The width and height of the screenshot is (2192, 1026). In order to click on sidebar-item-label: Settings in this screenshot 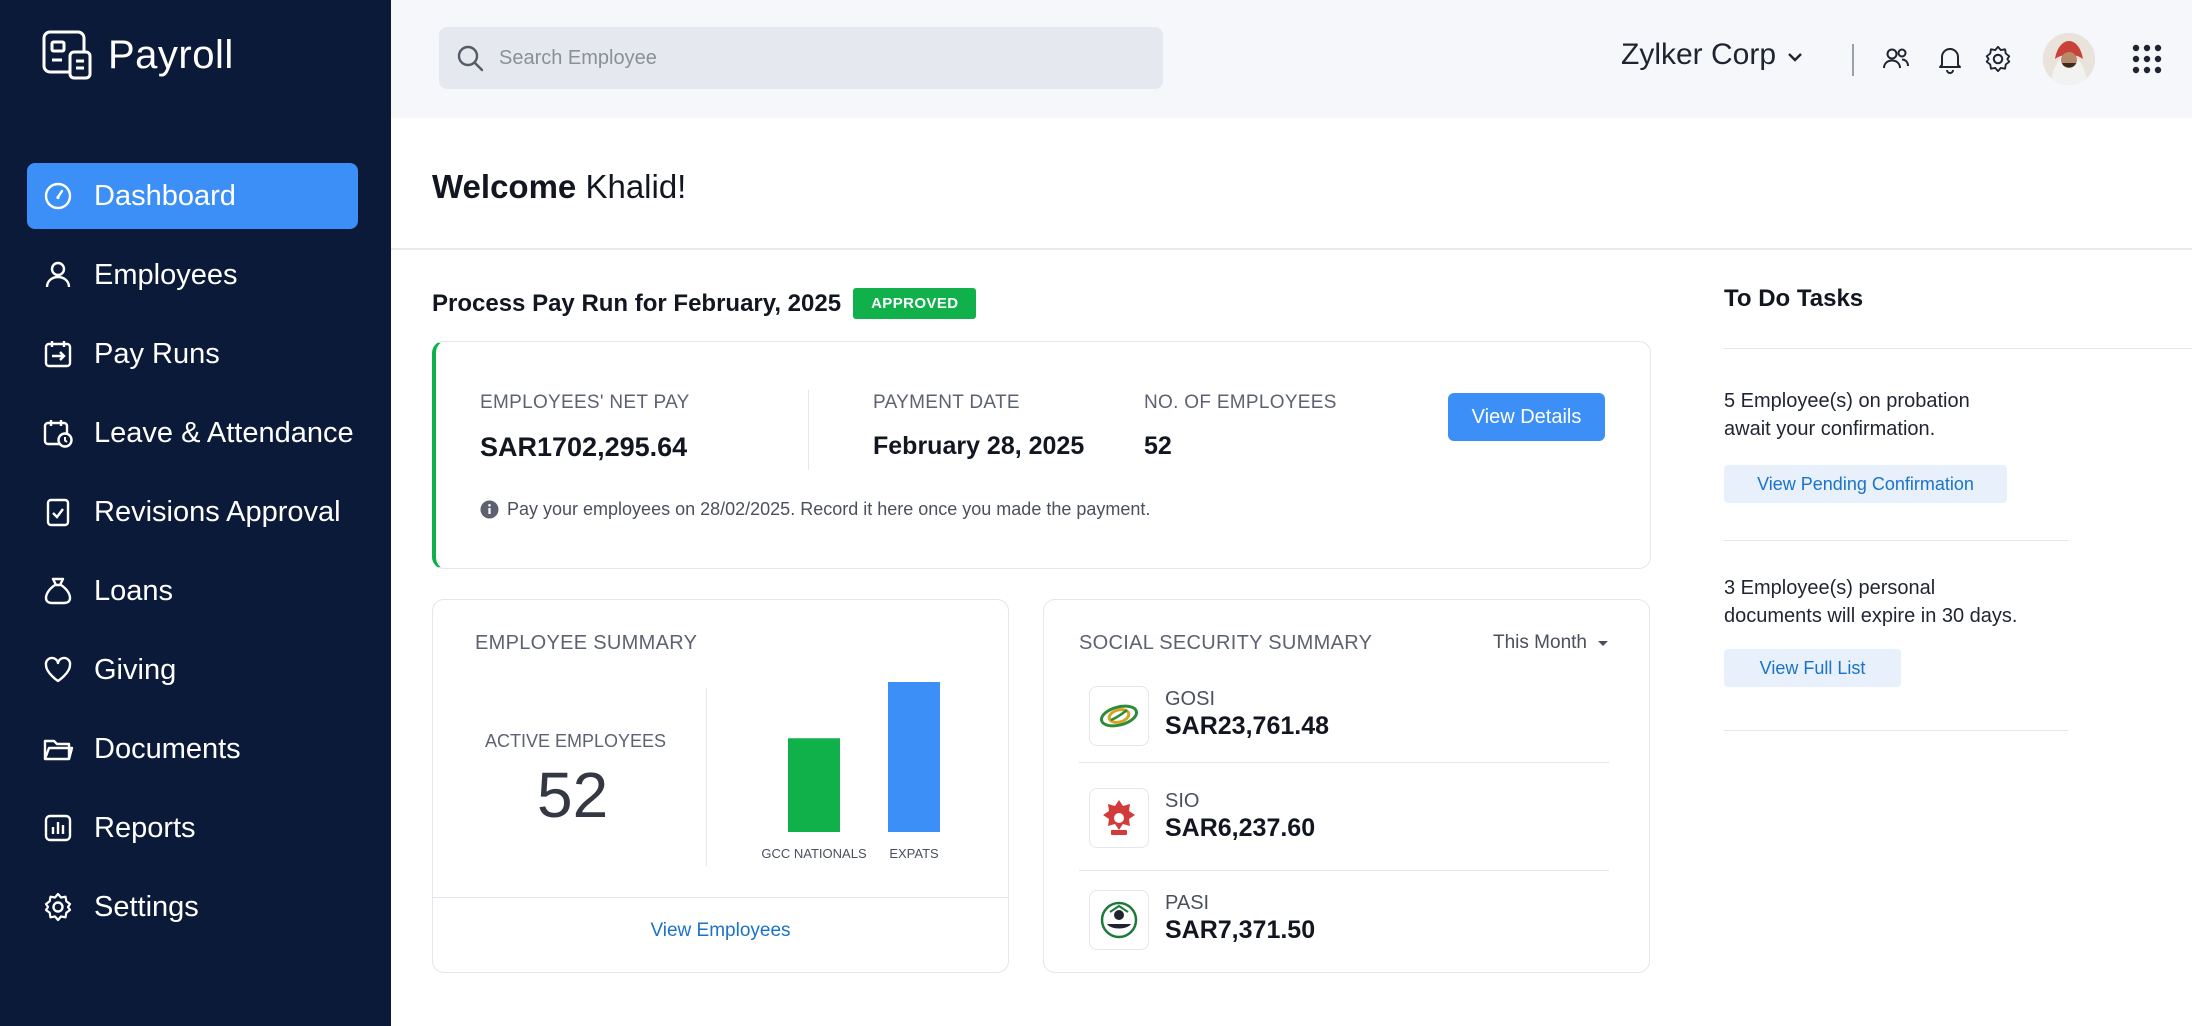, I will do `click(146, 906)`.